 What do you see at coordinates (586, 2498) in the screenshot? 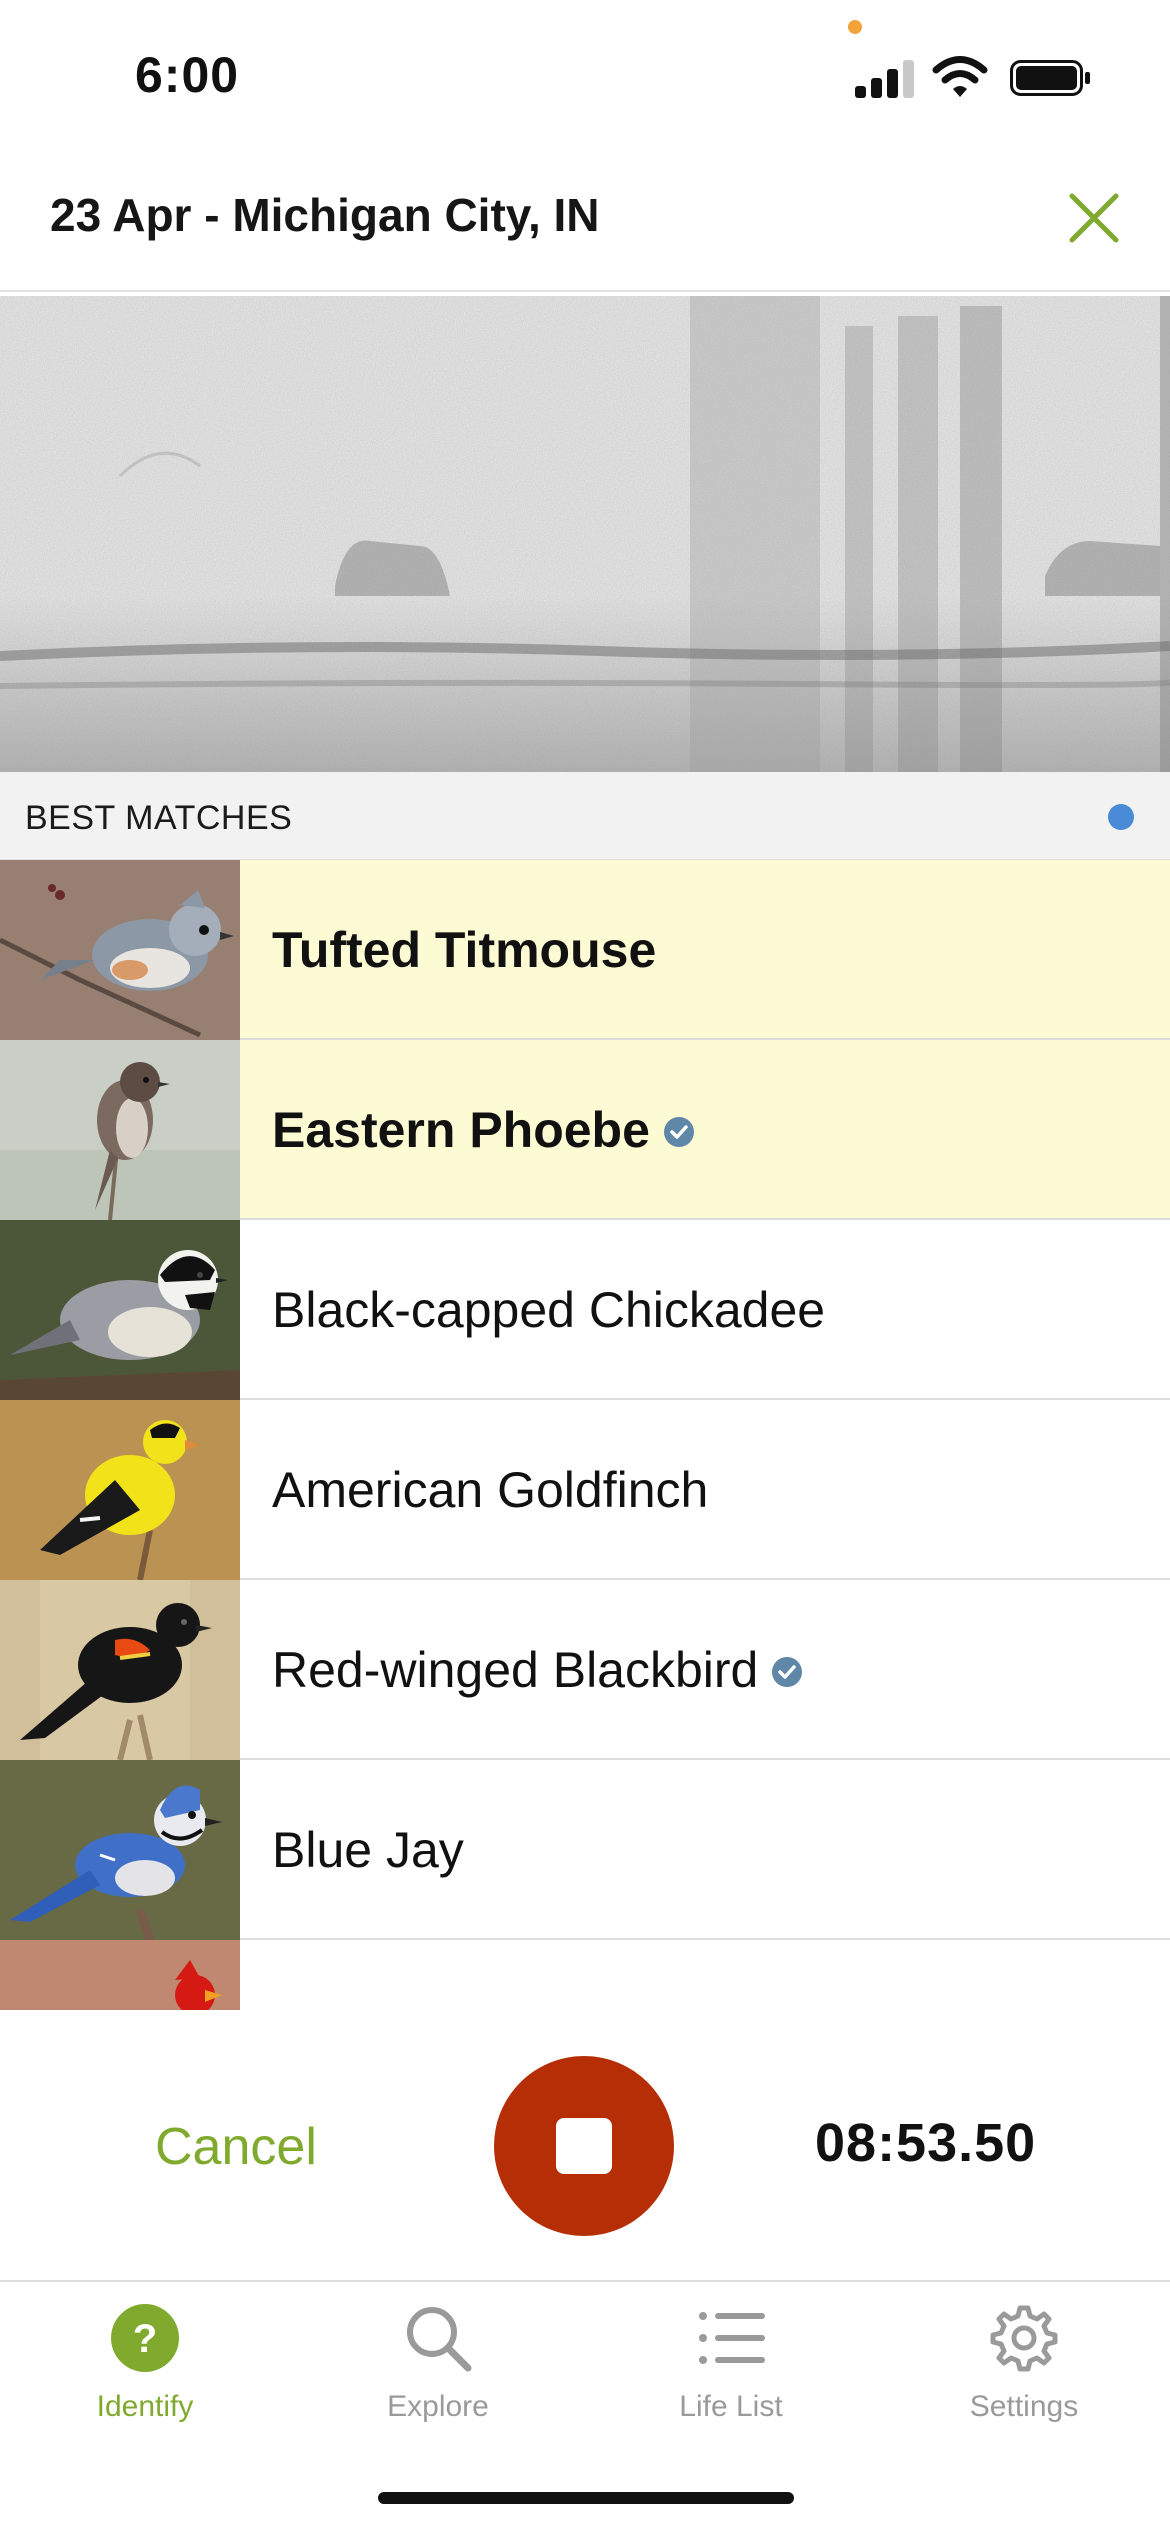
I see `home-indicator` at bounding box center [586, 2498].